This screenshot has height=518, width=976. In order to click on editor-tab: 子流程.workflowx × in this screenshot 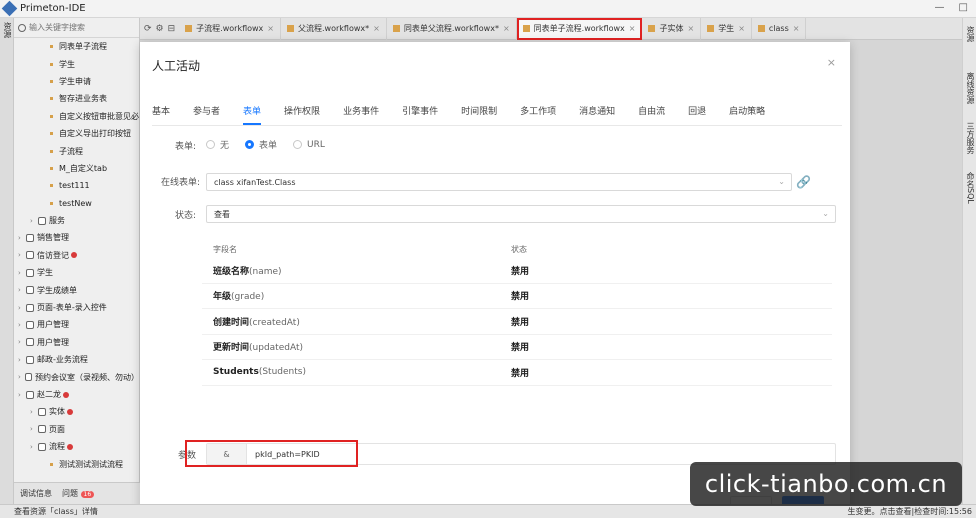, I will do `click(230, 28)`.